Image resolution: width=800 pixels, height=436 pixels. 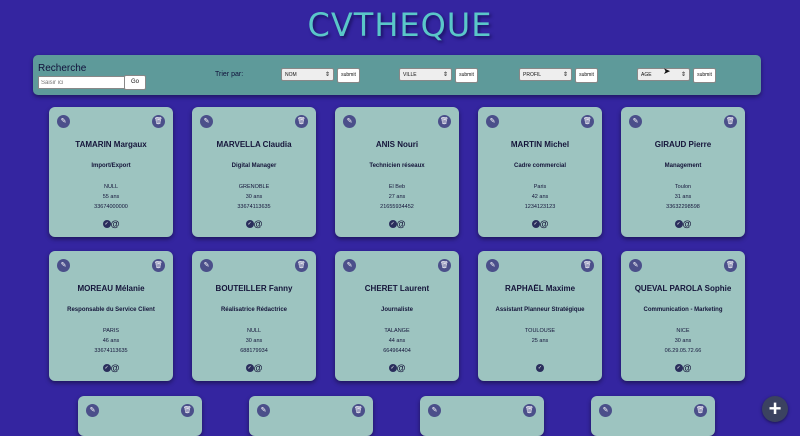 What do you see at coordinates (667, 71) in the screenshot?
I see `mouse-cursor-icon: ➤` at bounding box center [667, 71].